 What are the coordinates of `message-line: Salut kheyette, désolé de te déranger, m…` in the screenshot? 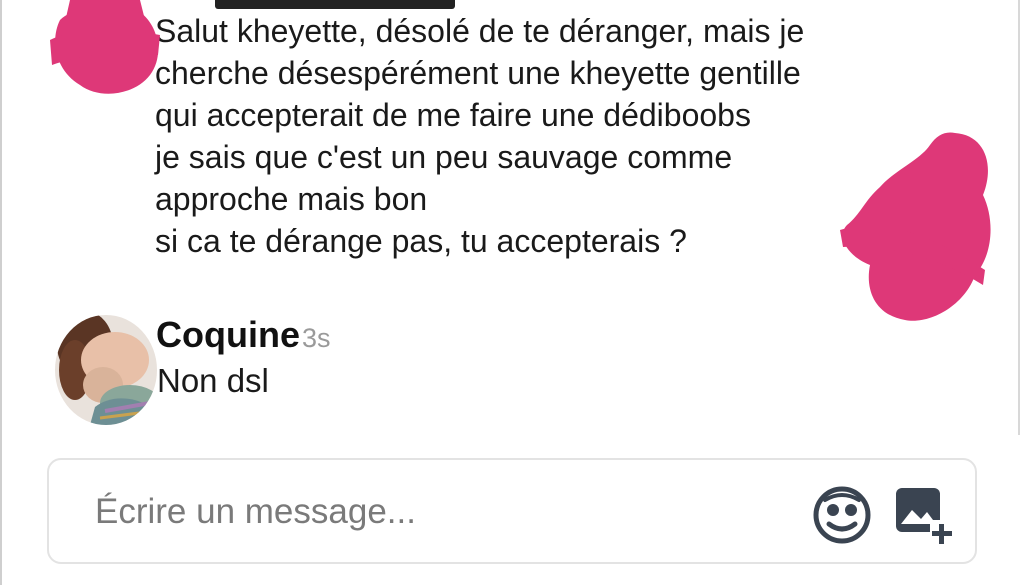 It's located at (480, 31).